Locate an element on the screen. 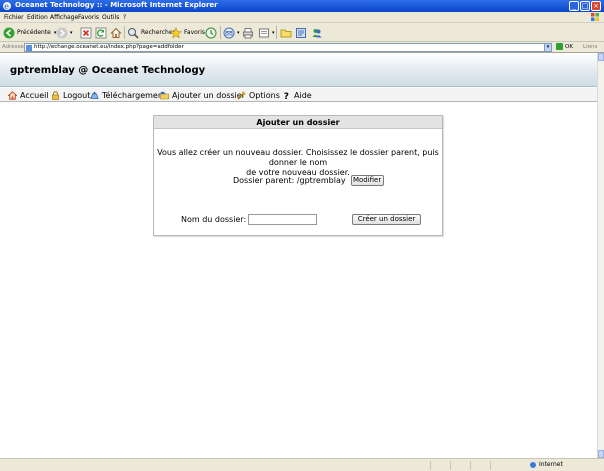  parent-folder-label: Dossier parent: /gptremblay is located at coordinates (289, 180).